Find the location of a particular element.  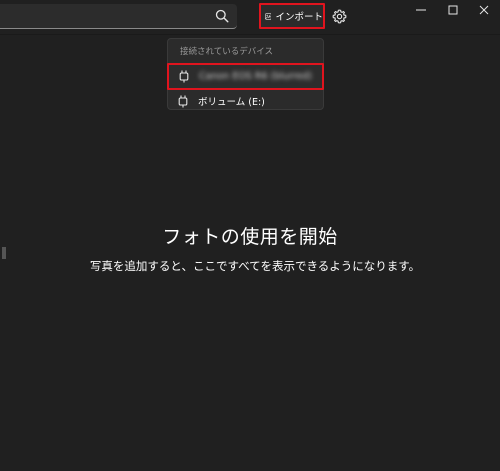

device-menu-item-volume: ボリューム (E:) is located at coordinates (245, 101).